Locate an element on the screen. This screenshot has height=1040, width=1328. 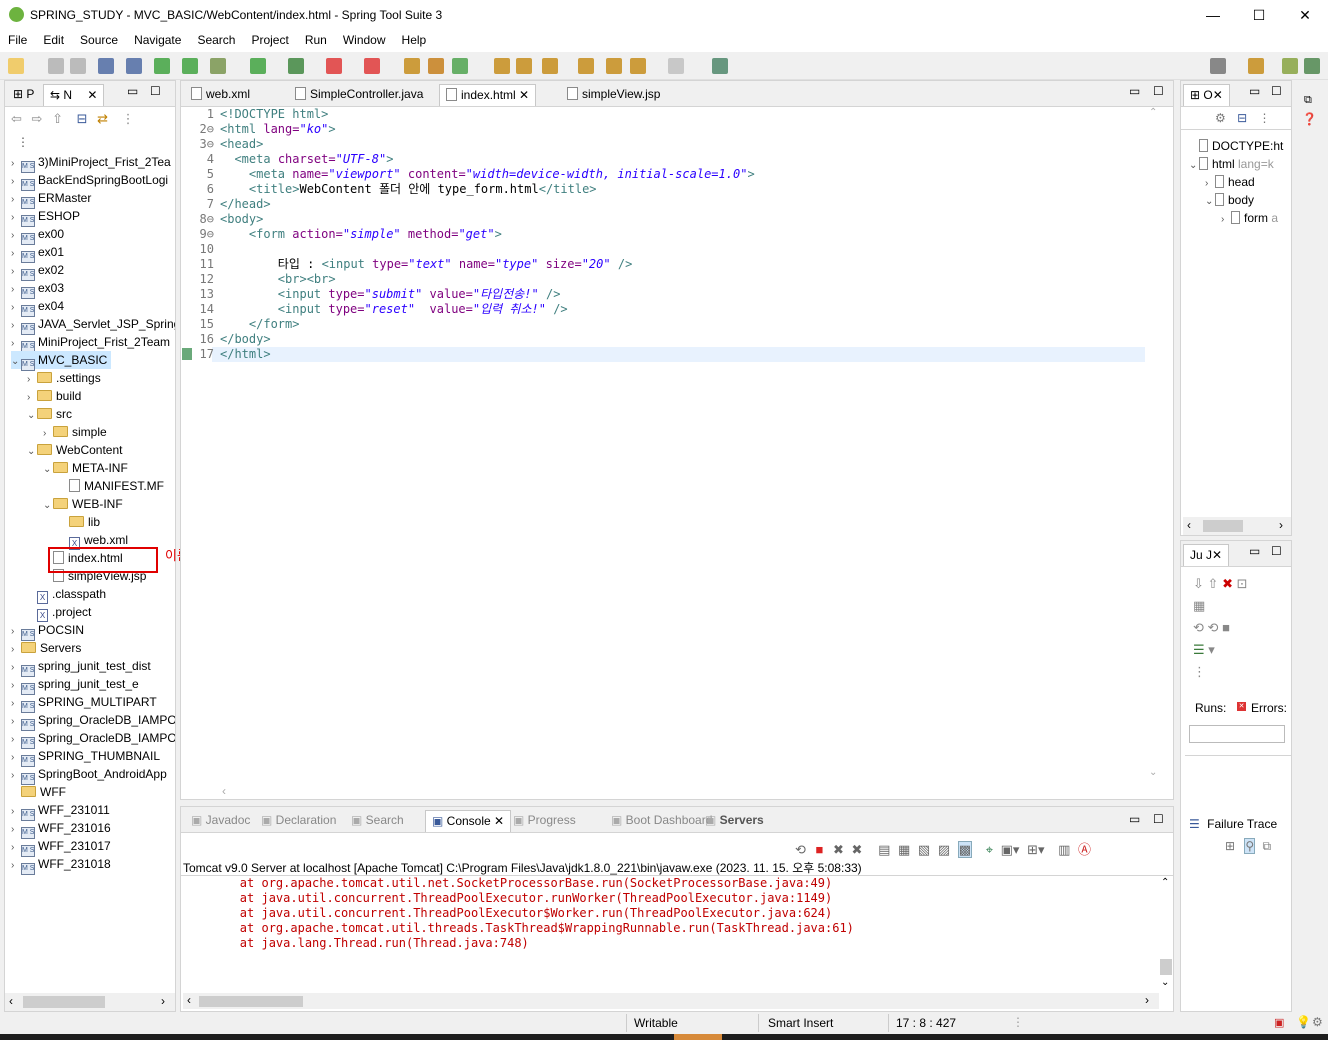
tab-servers: ▣ Servers is located at coordinates (734, 821).